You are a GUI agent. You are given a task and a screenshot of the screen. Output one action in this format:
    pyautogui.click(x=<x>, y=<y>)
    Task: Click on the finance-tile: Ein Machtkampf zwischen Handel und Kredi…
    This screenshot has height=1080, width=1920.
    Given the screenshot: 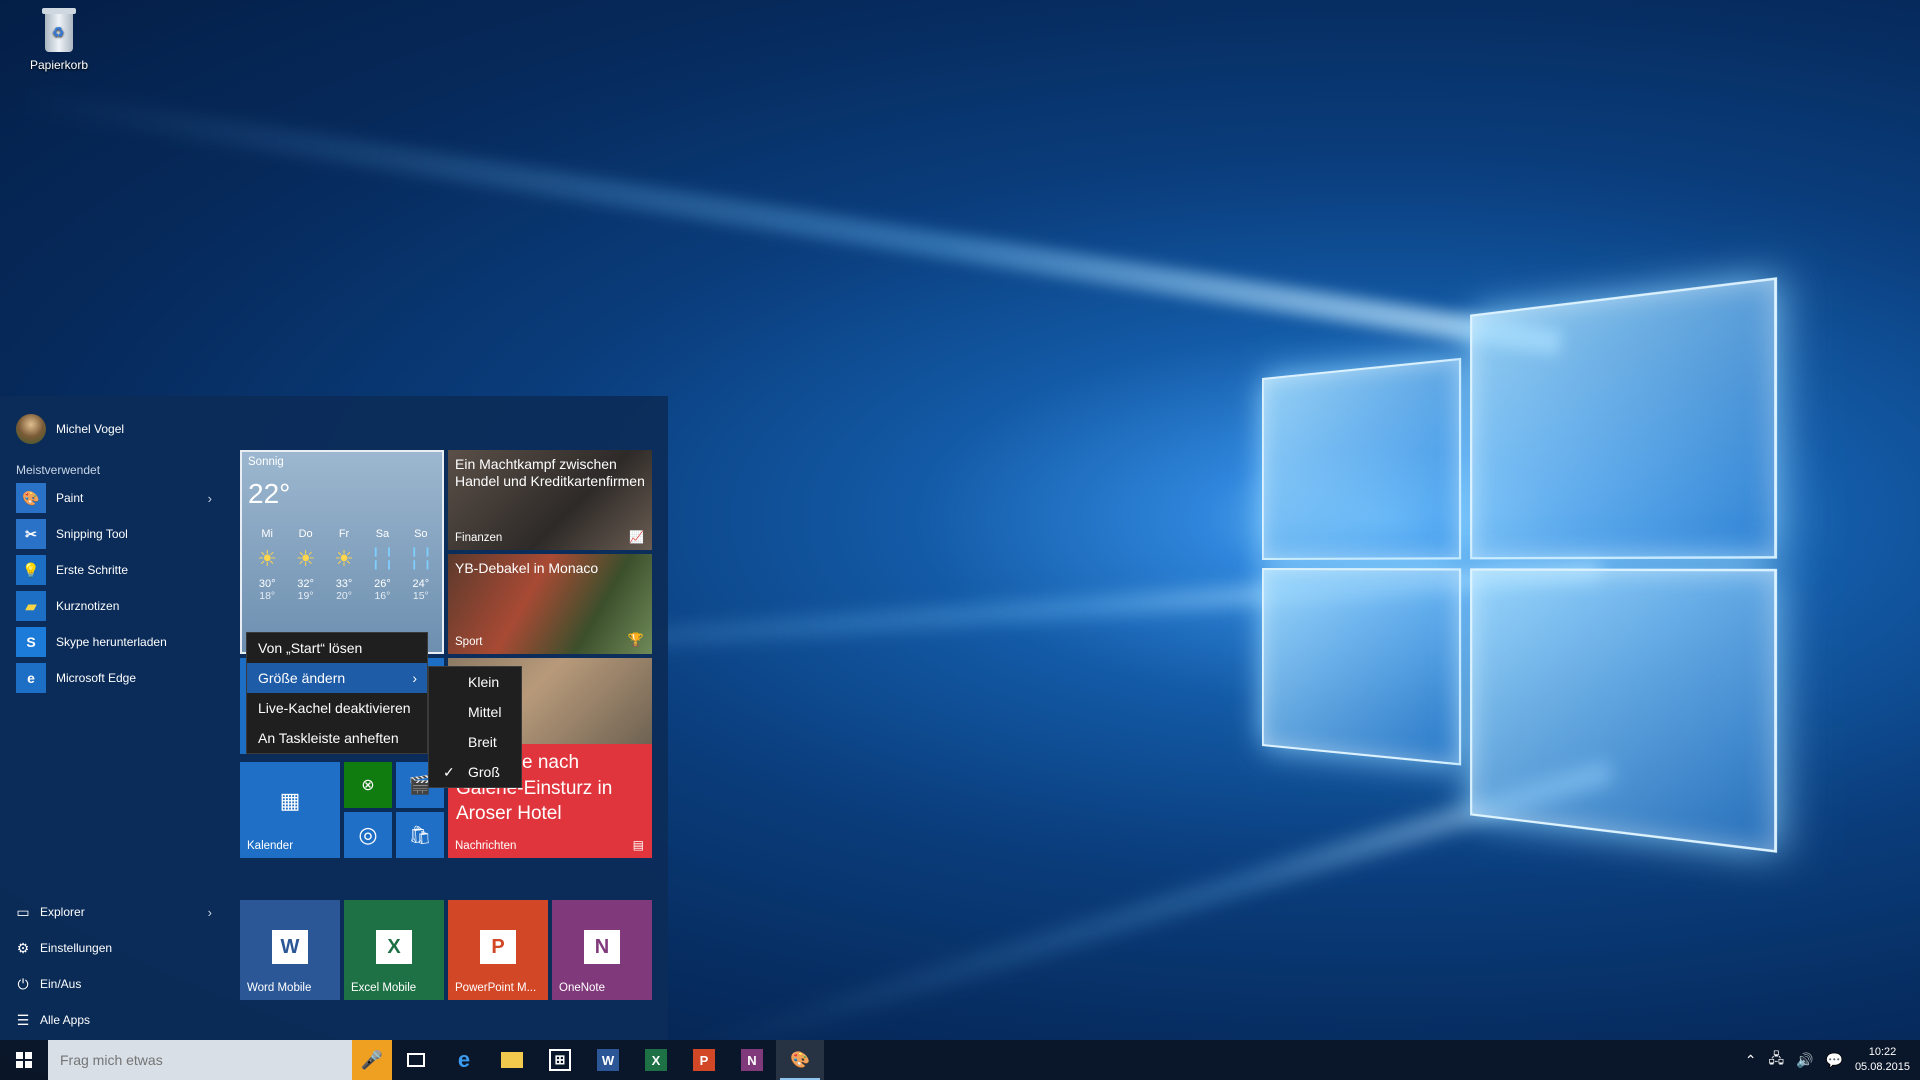 What is the action you would take?
    pyautogui.click(x=550, y=500)
    